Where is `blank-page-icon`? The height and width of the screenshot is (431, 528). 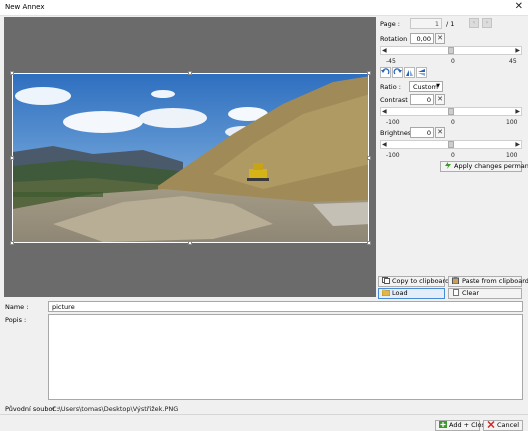
blank-page-icon is located at coordinates (456, 292).